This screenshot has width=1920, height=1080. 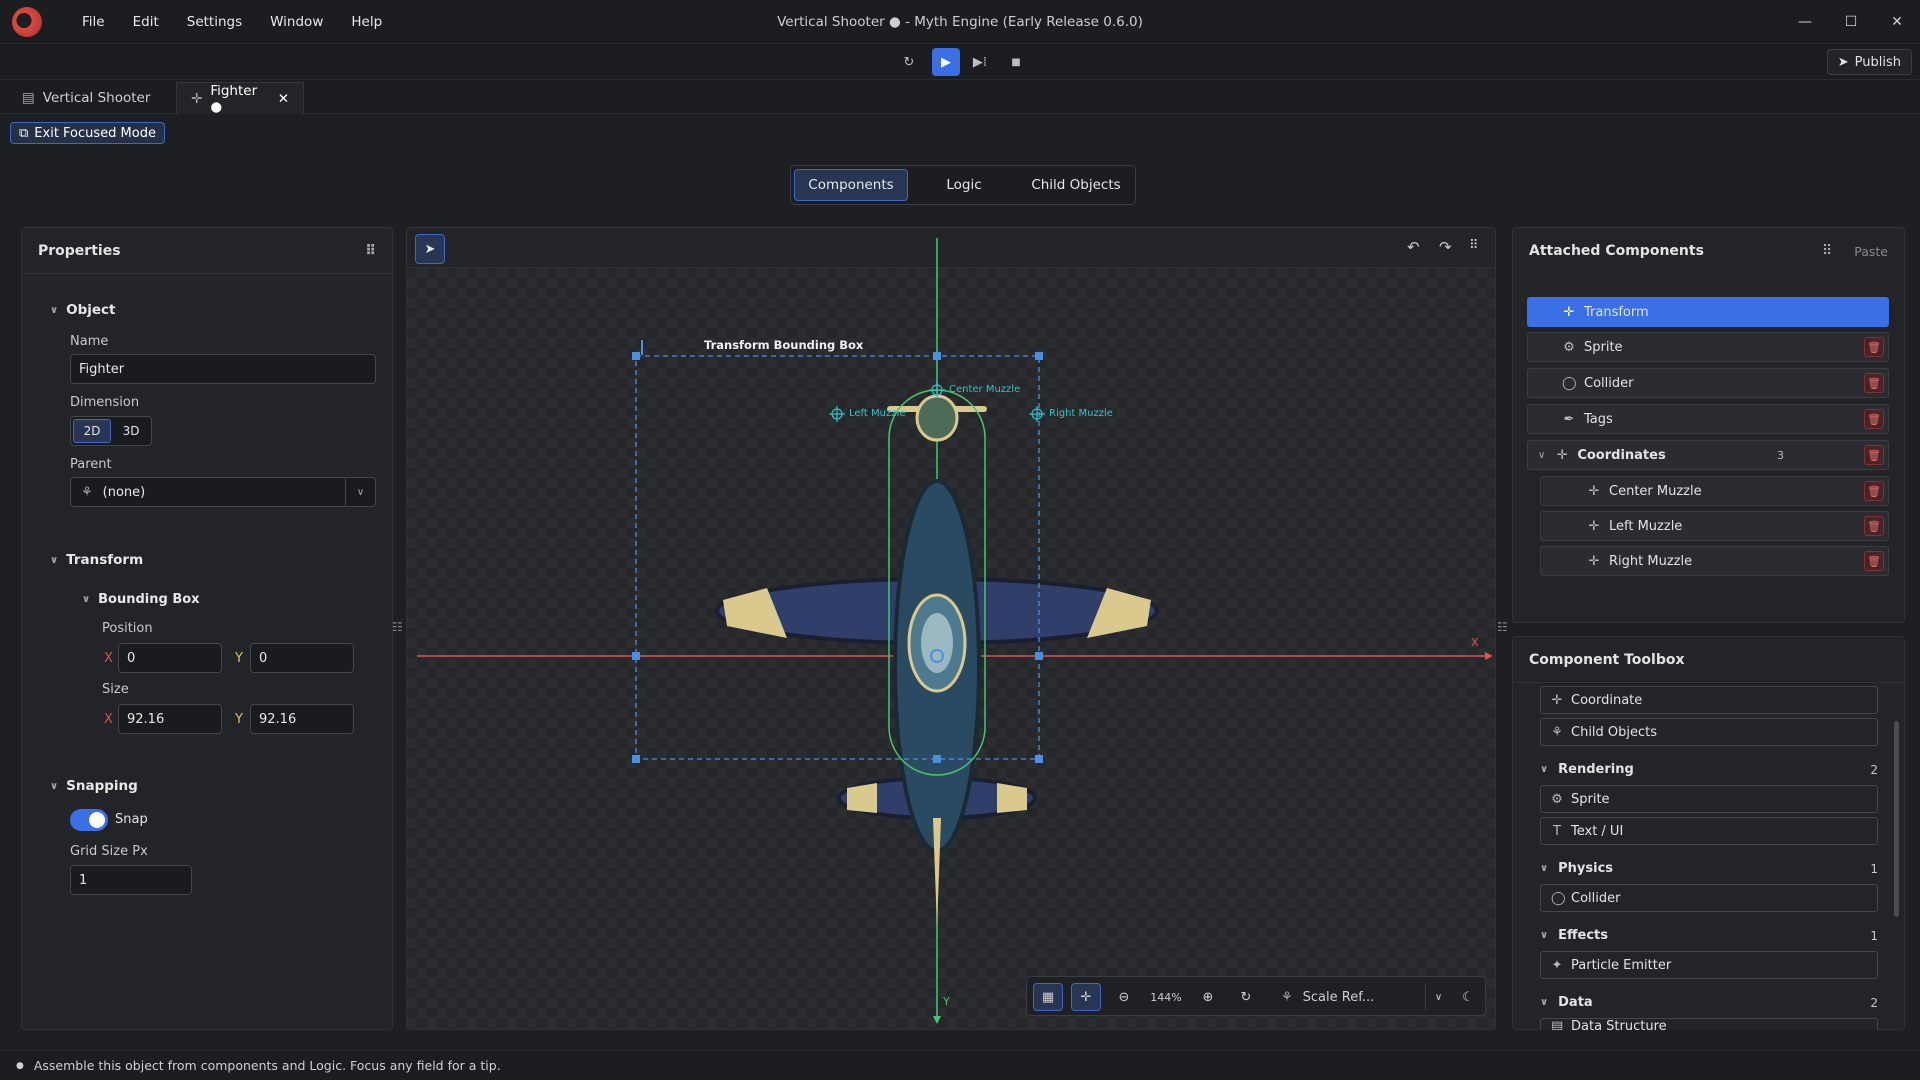 What do you see at coordinates (197, 98) in the screenshot?
I see `object-icon: ✛` at bounding box center [197, 98].